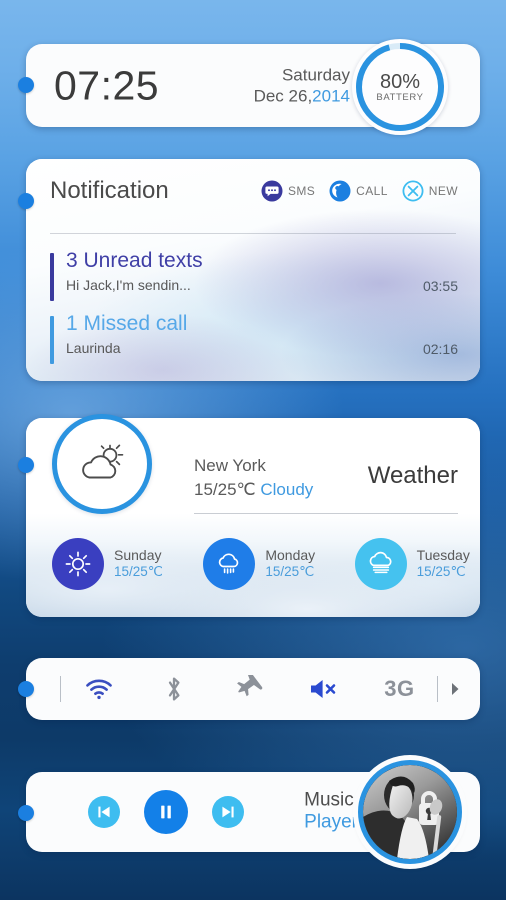 This screenshot has width=506, height=900. I want to click on chevron-right-icon, so click(455, 689).